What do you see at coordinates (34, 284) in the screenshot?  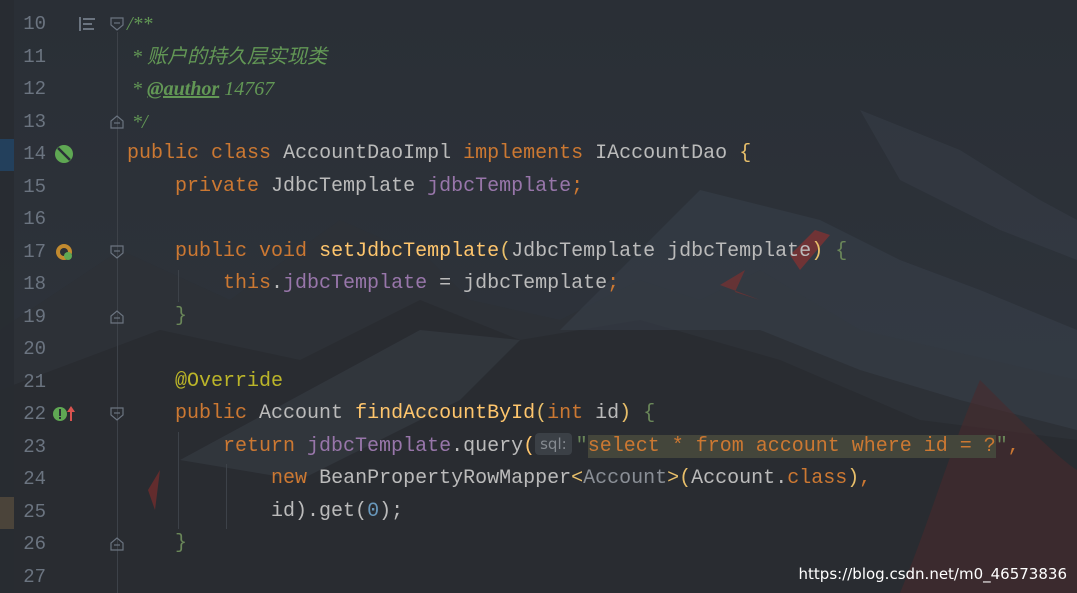 I see `line-number: 18` at bounding box center [34, 284].